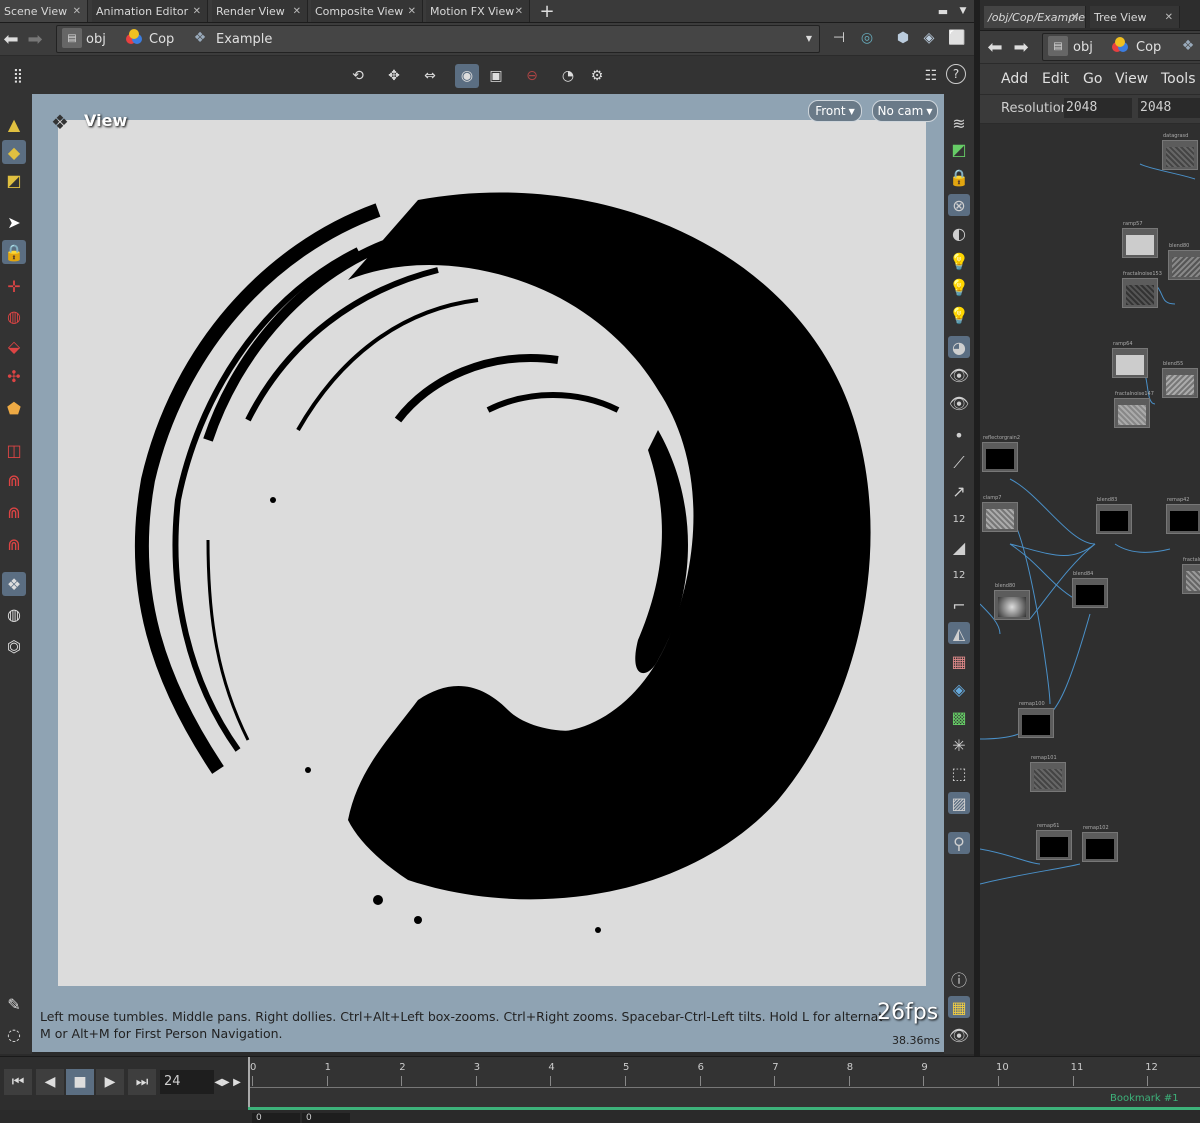 The width and height of the screenshot is (1200, 1123). I want to click on sculpt-tool-icon: ▲, so click(14, 124).